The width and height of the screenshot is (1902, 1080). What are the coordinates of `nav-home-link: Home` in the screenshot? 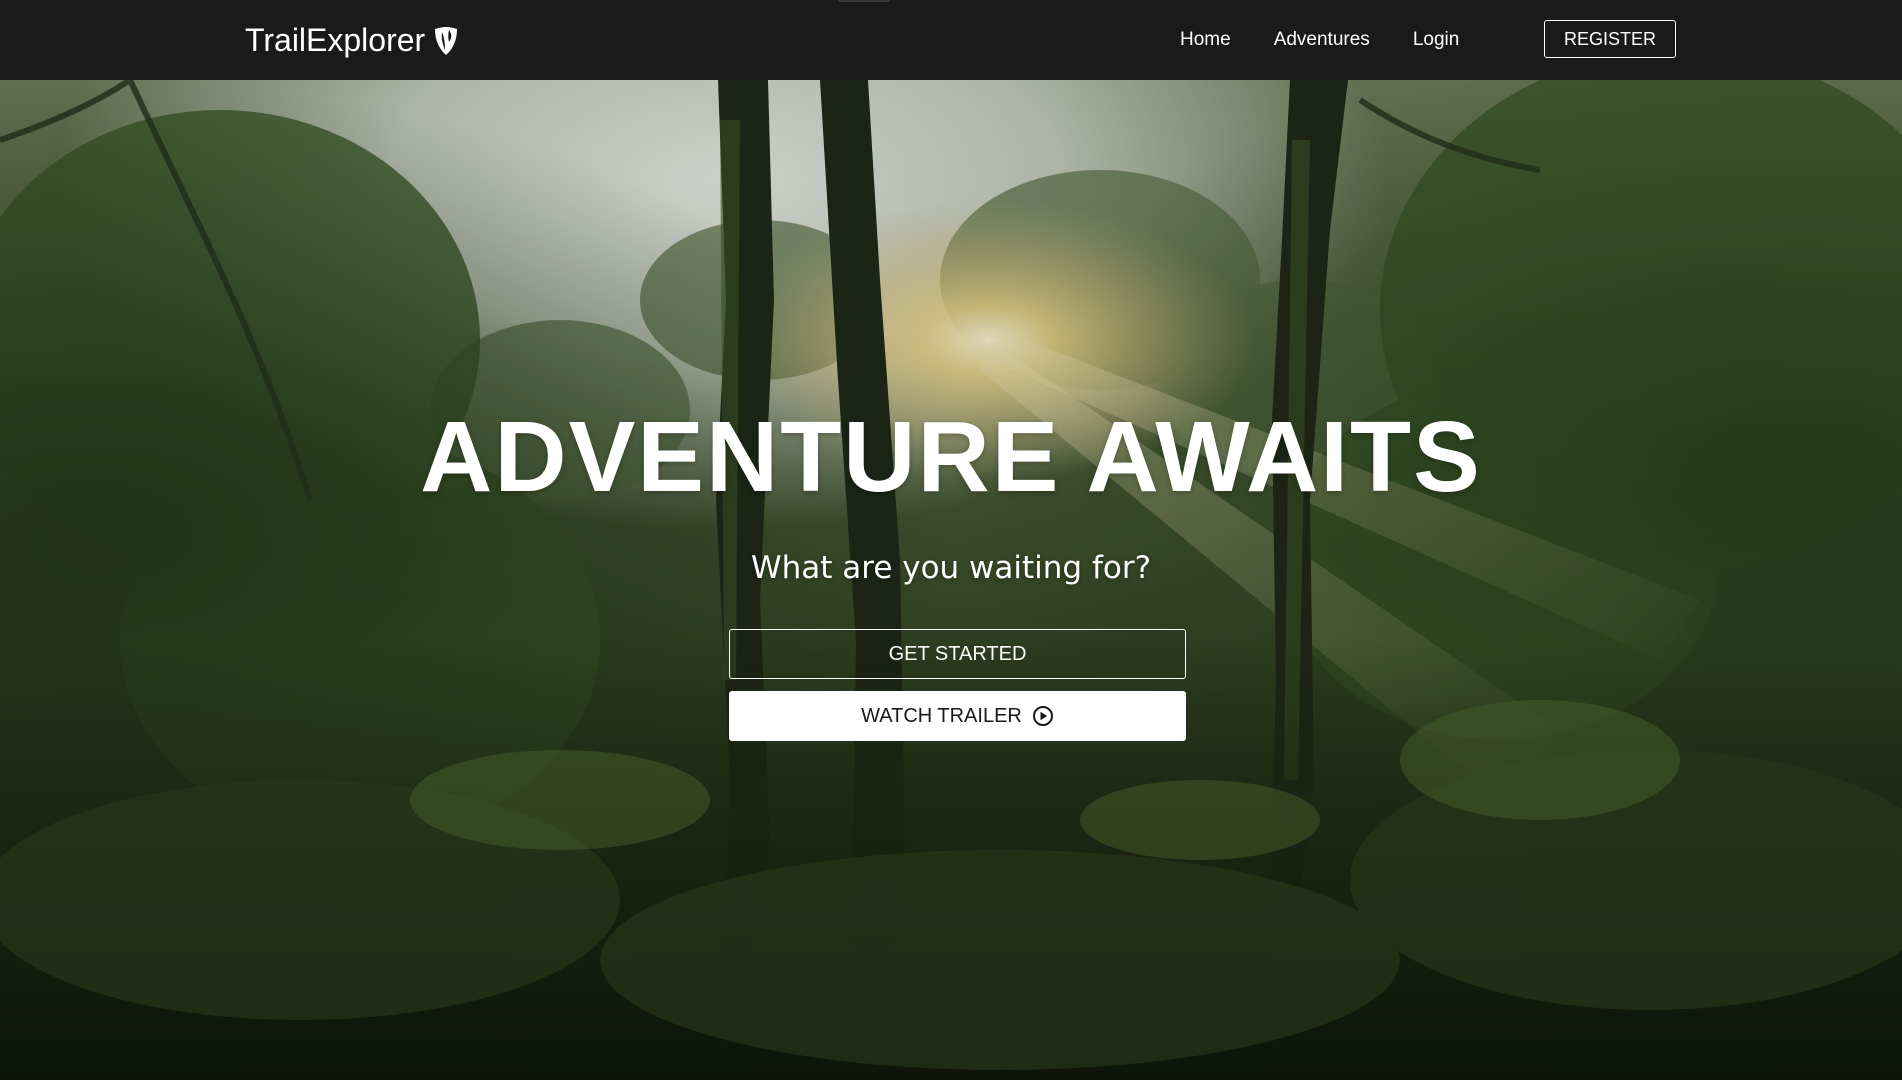 It's located at (1205, 40).